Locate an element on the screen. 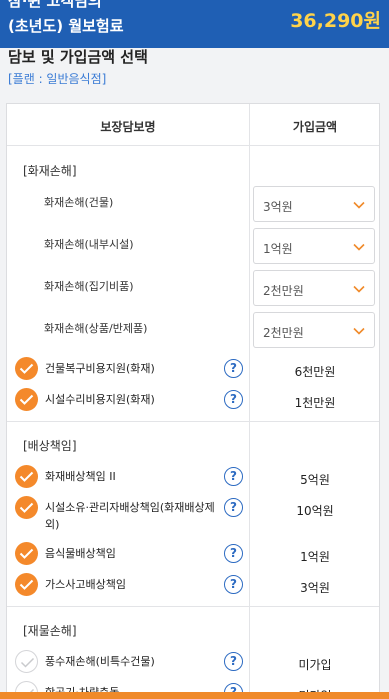 The width and height of the screenshot is (389, 699). banner-customer-label: 참·쉰 고객님의 is located at coordinates (55, 5).